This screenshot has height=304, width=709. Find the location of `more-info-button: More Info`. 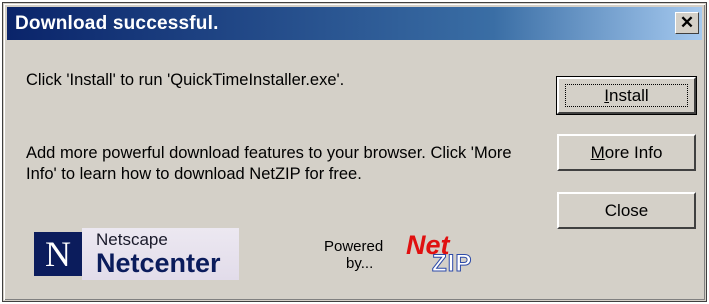

more-info-button: More Info is located at coordinates (626, 152).